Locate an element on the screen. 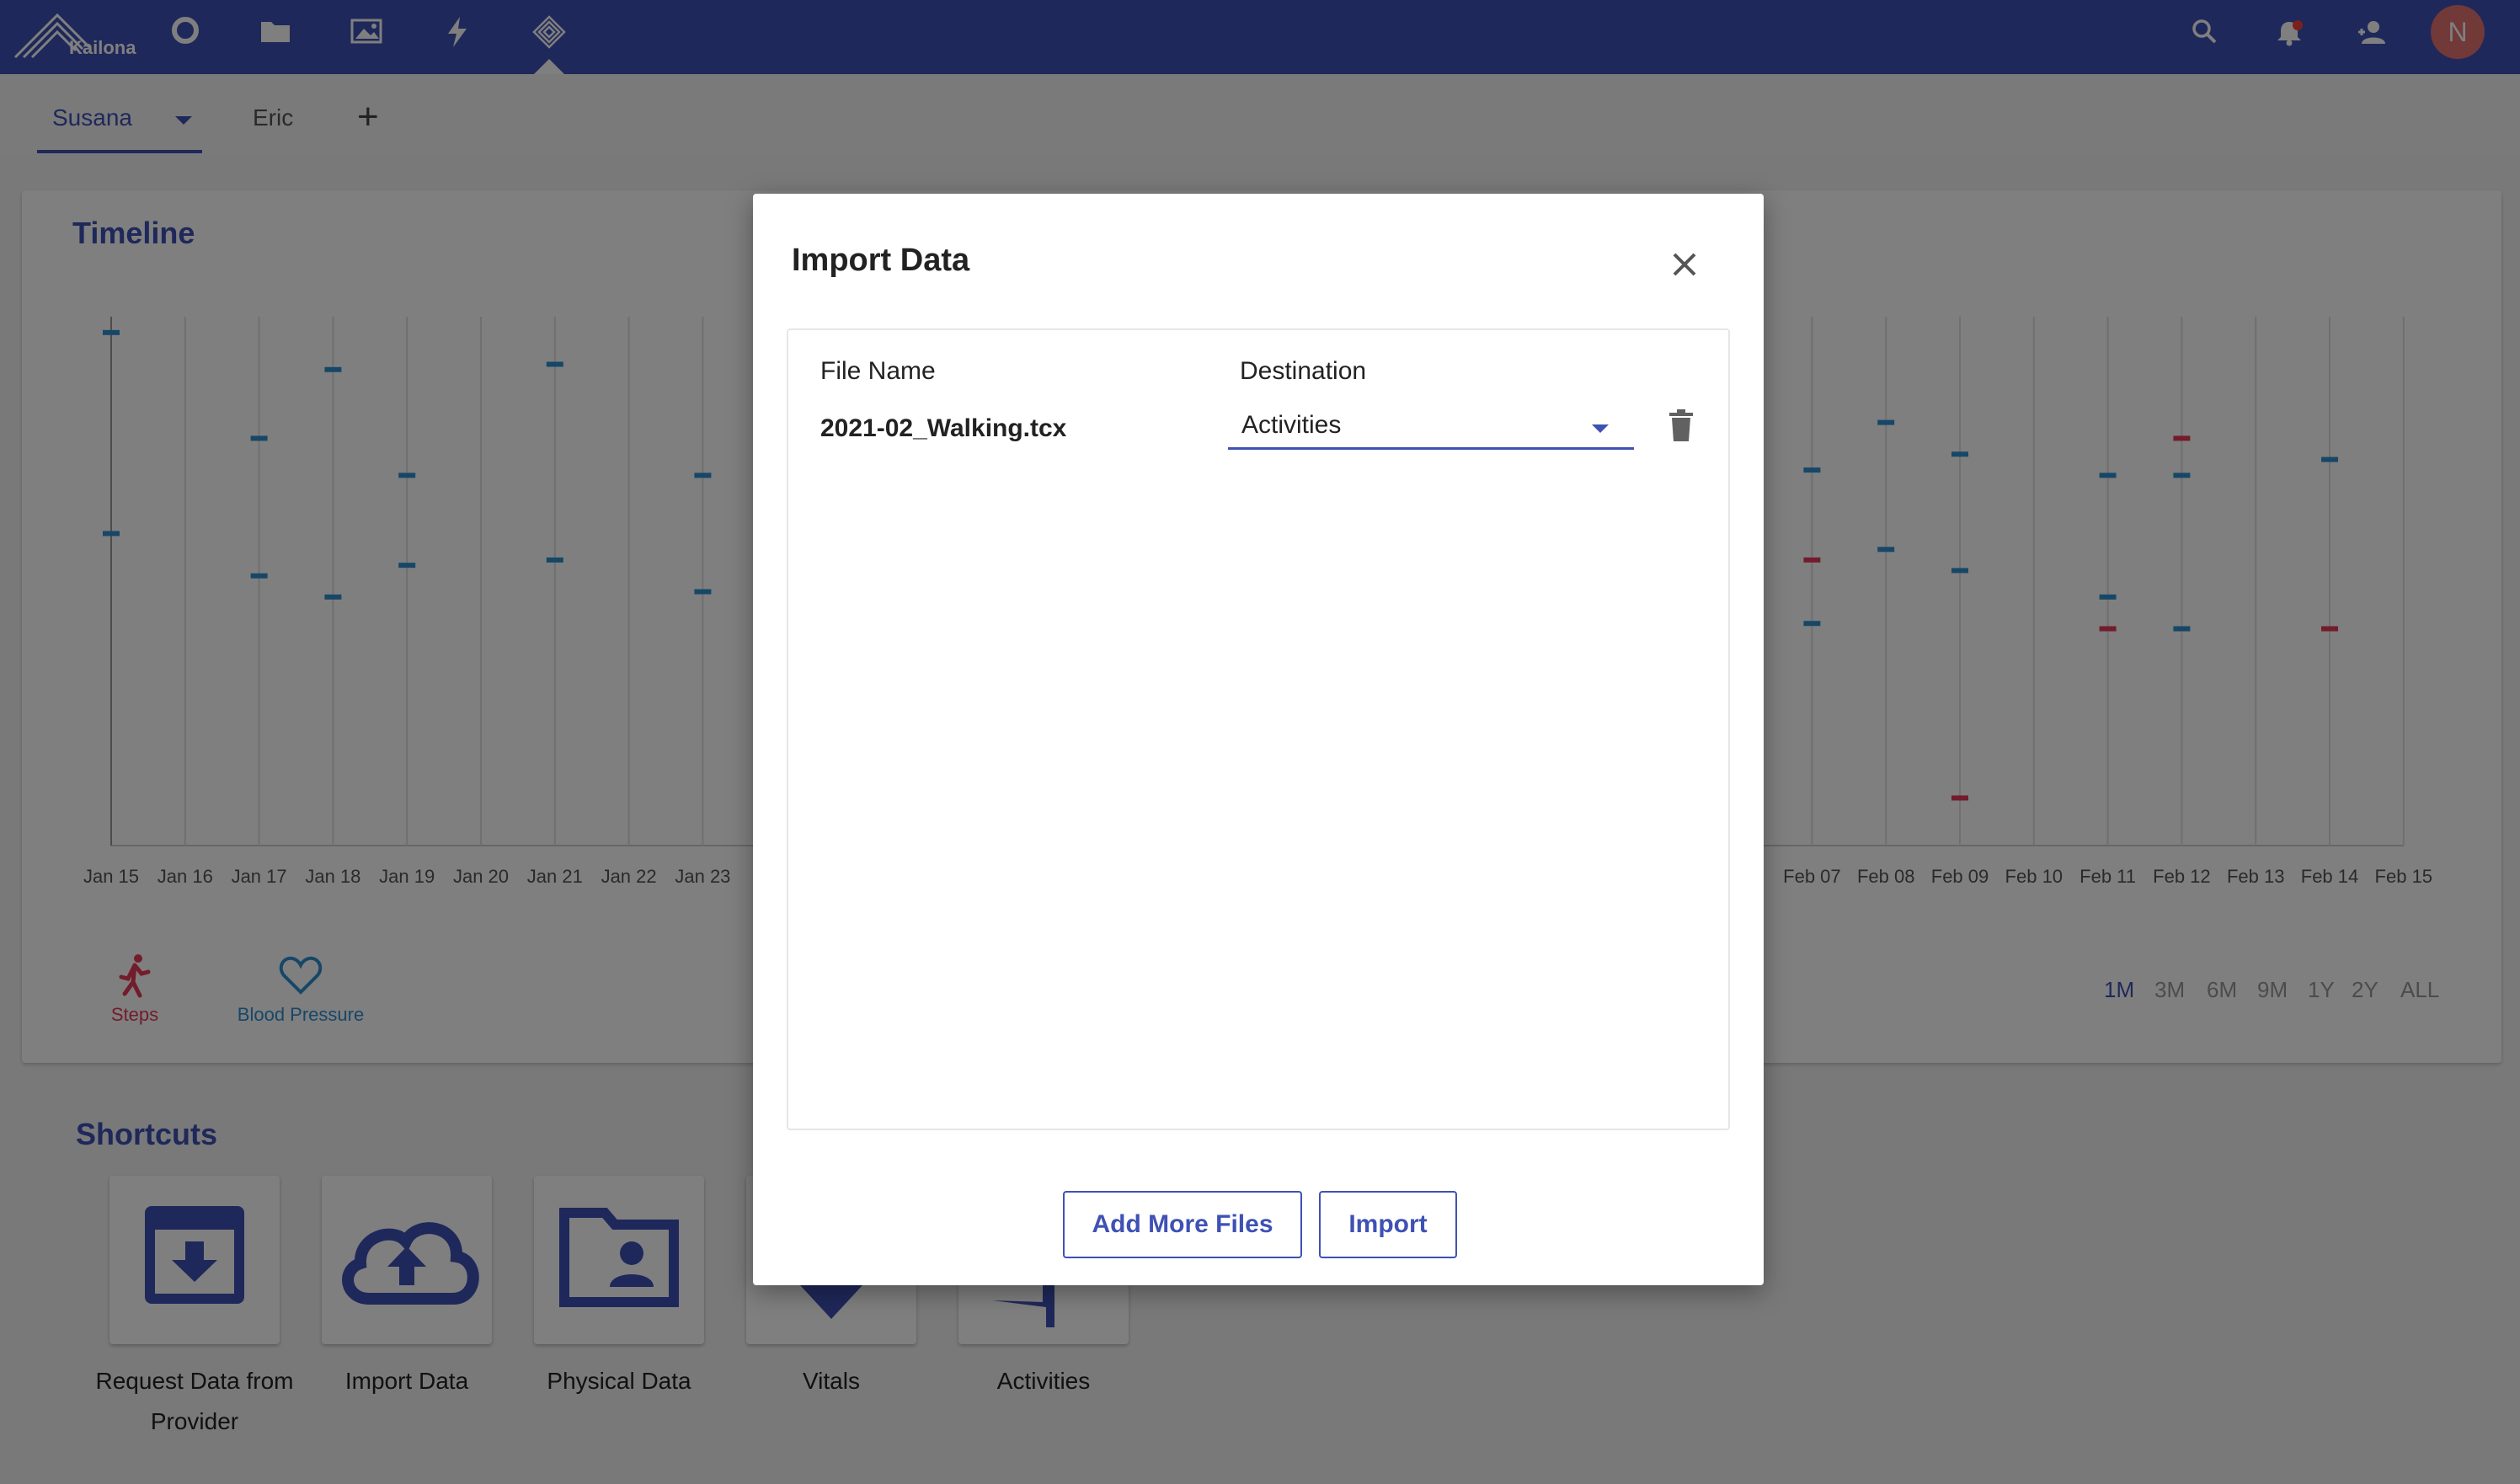  column-header-file-name: File Name is located at coordinates (878, 371).